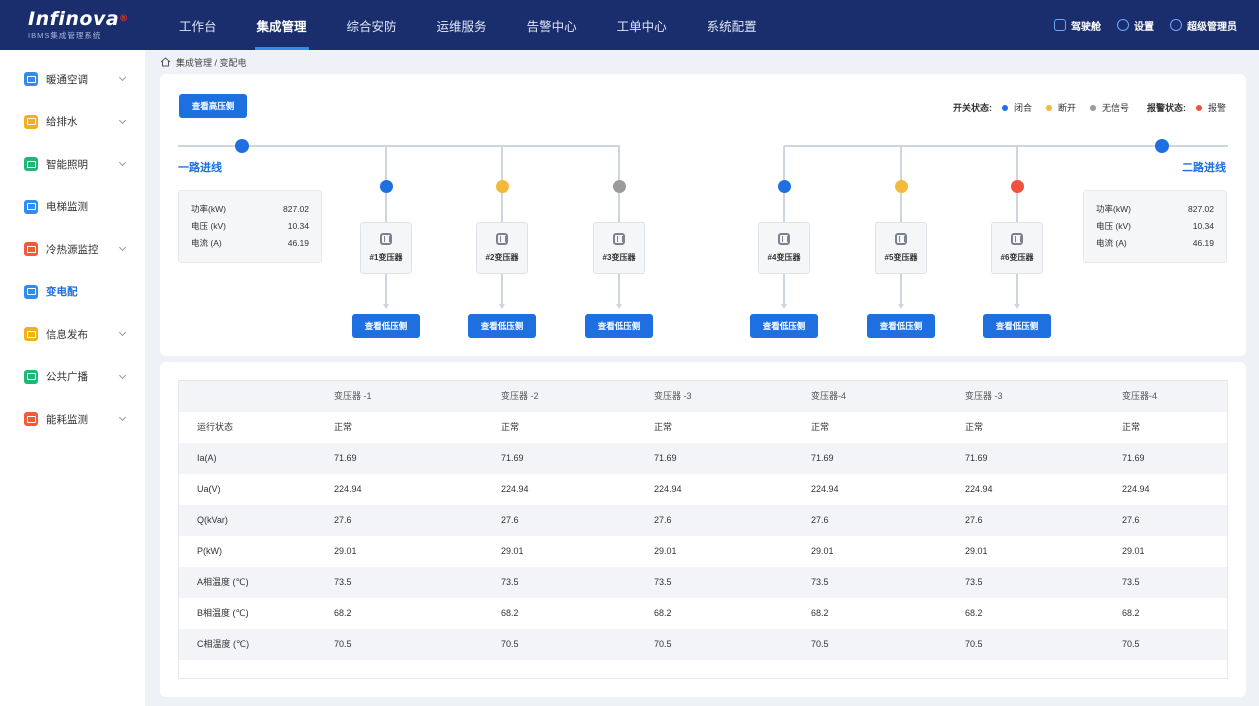 This screenshot has height=706, width=1259. What do you see at coordinates (223, 613) in the screenshot?
I see `row-label-cell: B相温度 (℃)` at bounding box center [223, 613].